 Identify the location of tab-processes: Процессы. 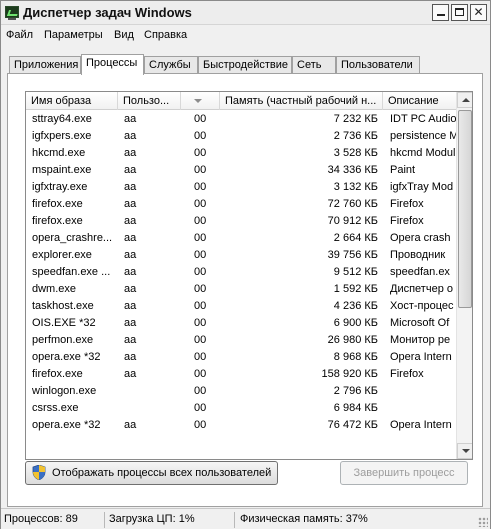
(112, 64).